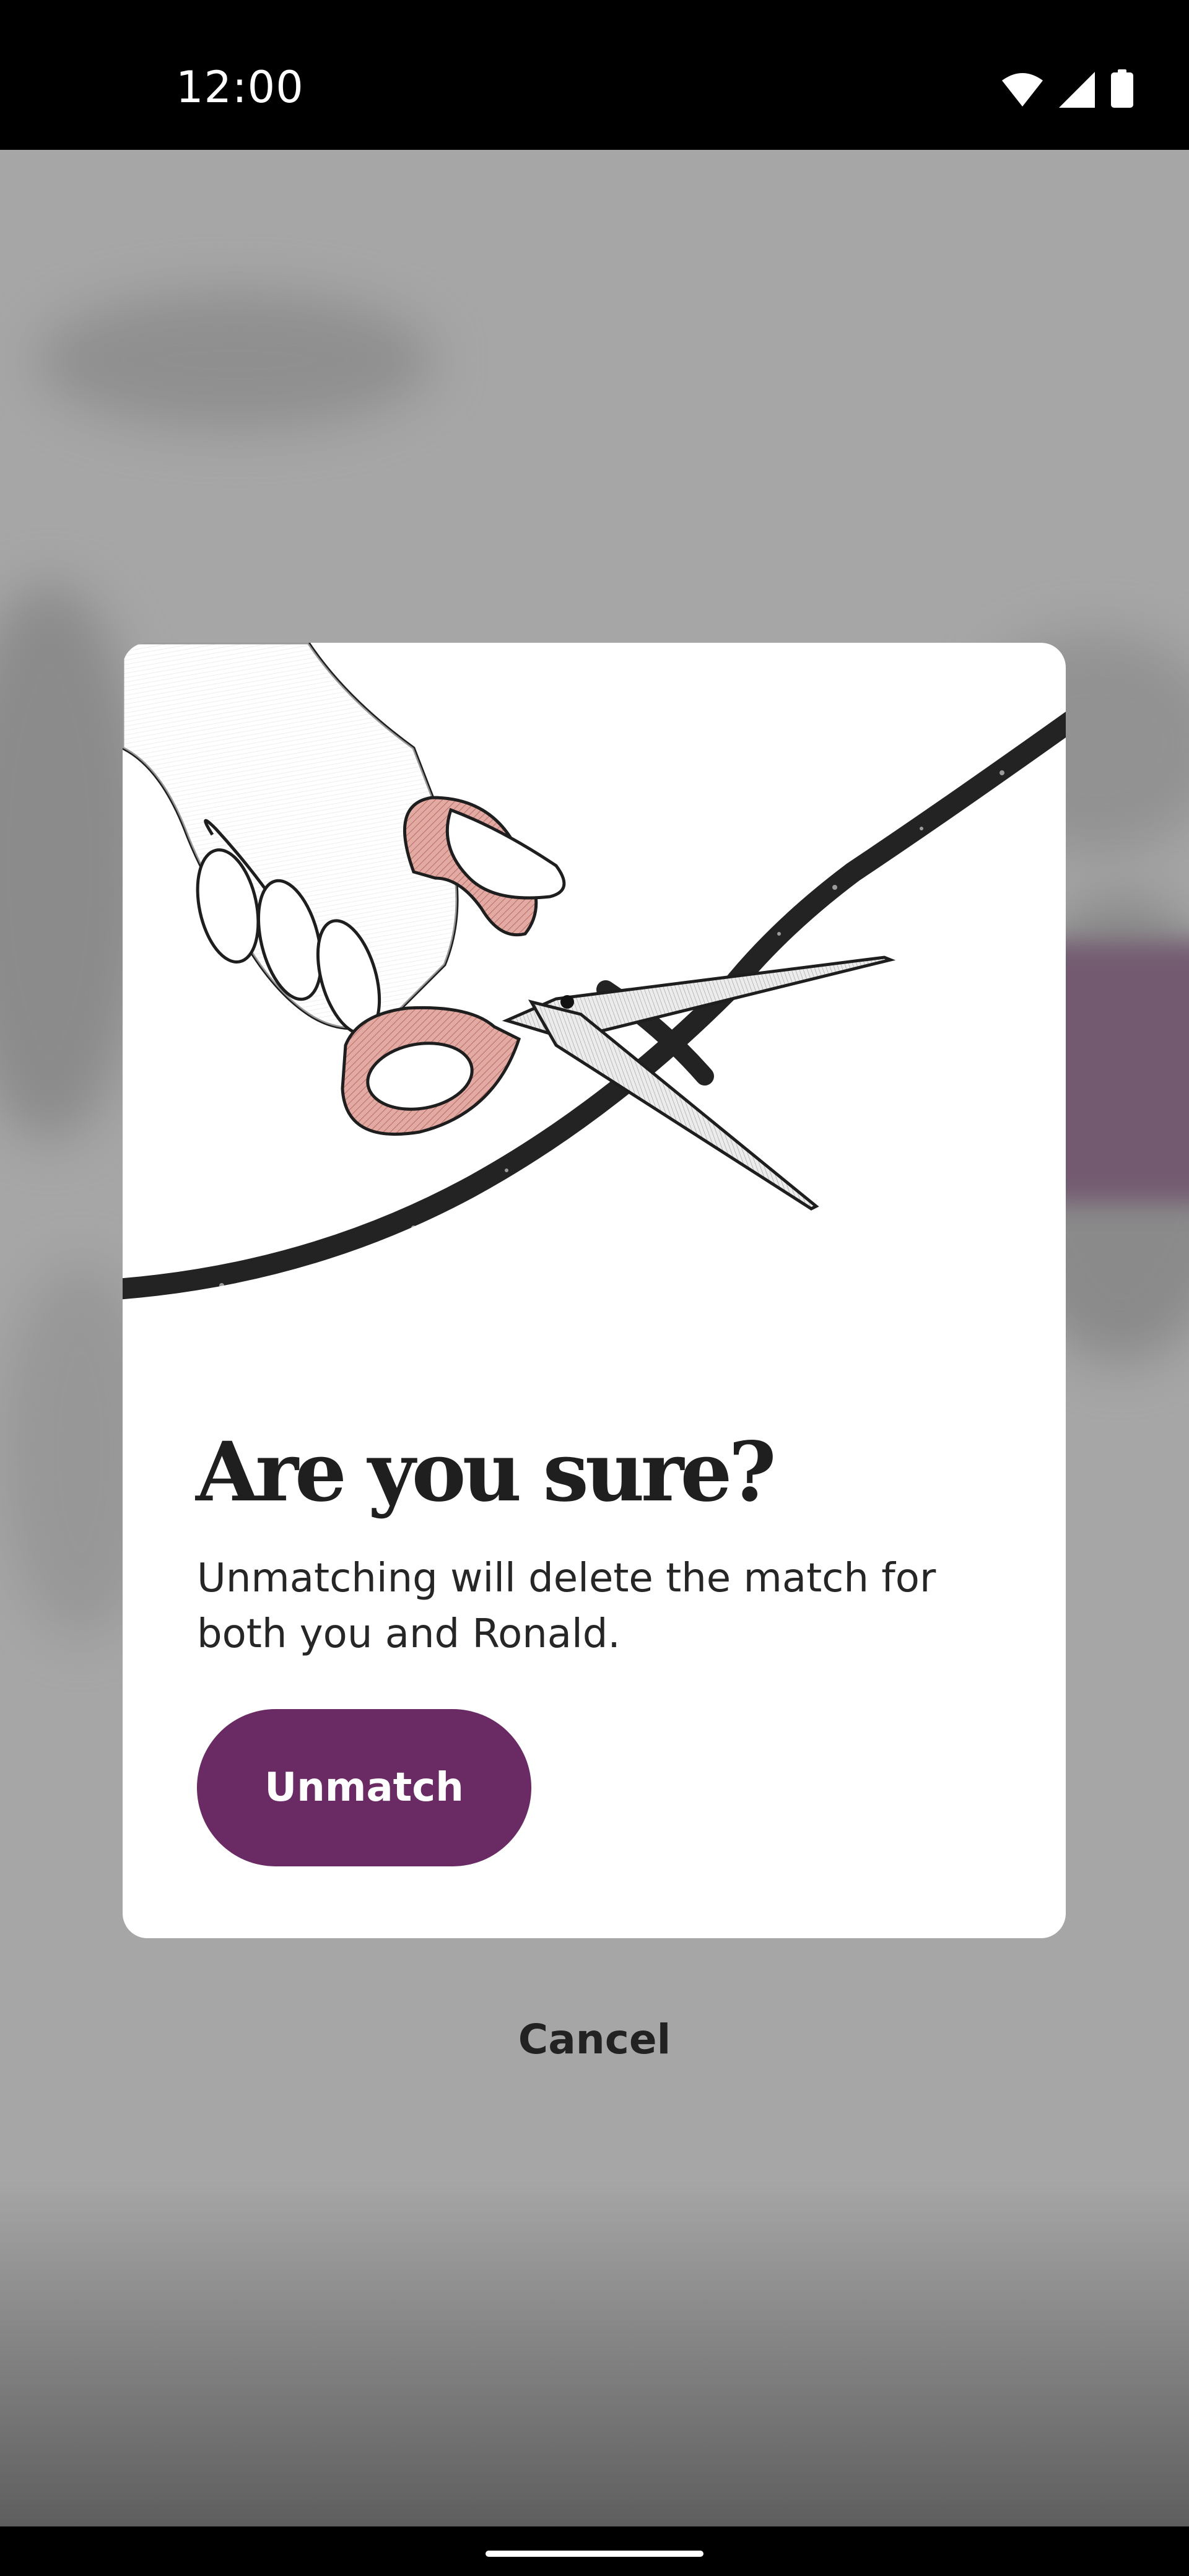 The image size is (1189, 2576). Describe the element at coordinates (594, 2554) in the screenshot. I see `home-gesture-handle` at that location.